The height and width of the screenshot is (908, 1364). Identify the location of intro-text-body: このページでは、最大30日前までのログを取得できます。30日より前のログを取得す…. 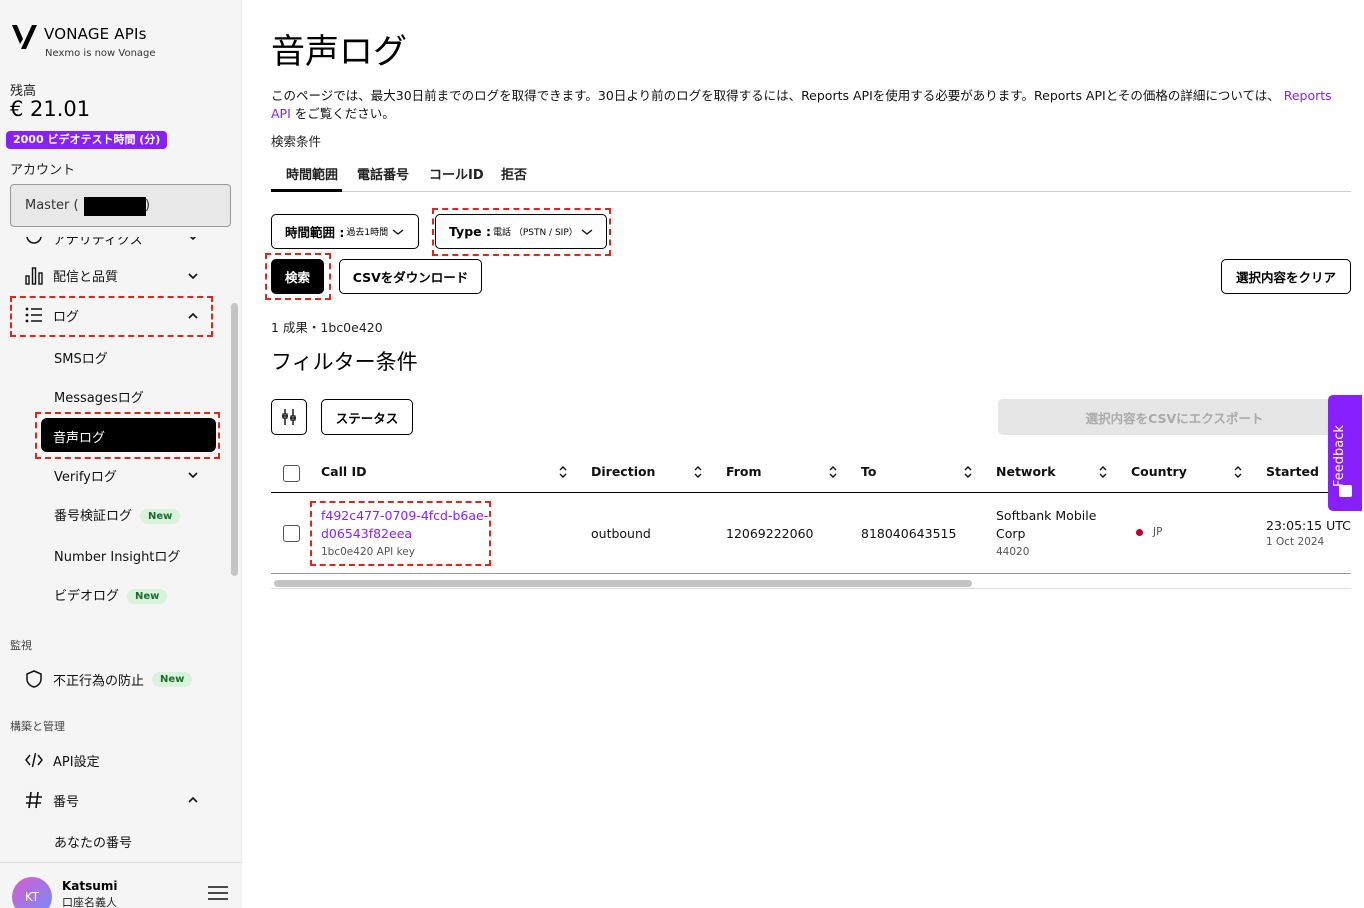
(775, 95).